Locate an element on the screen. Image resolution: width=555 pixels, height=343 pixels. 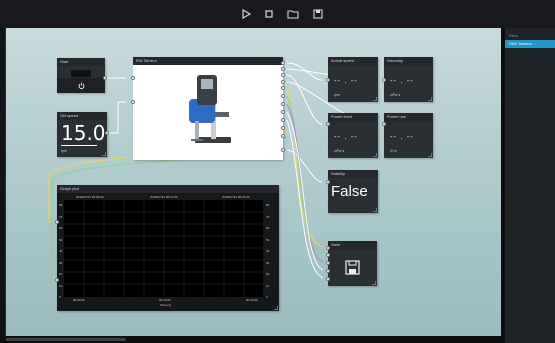
viscosity-title: Viscosity is located at coordinates (408, 61).